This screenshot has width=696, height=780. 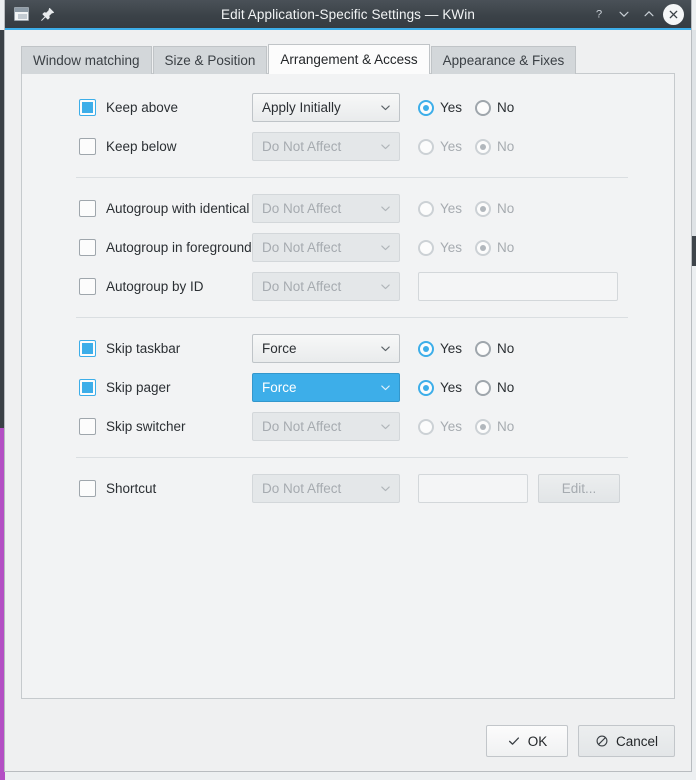 What do you see at coordinates (495, 348) in the screenshot?
I see `skip-taskbar-radio-no: No` at bounding box center [495, 348].